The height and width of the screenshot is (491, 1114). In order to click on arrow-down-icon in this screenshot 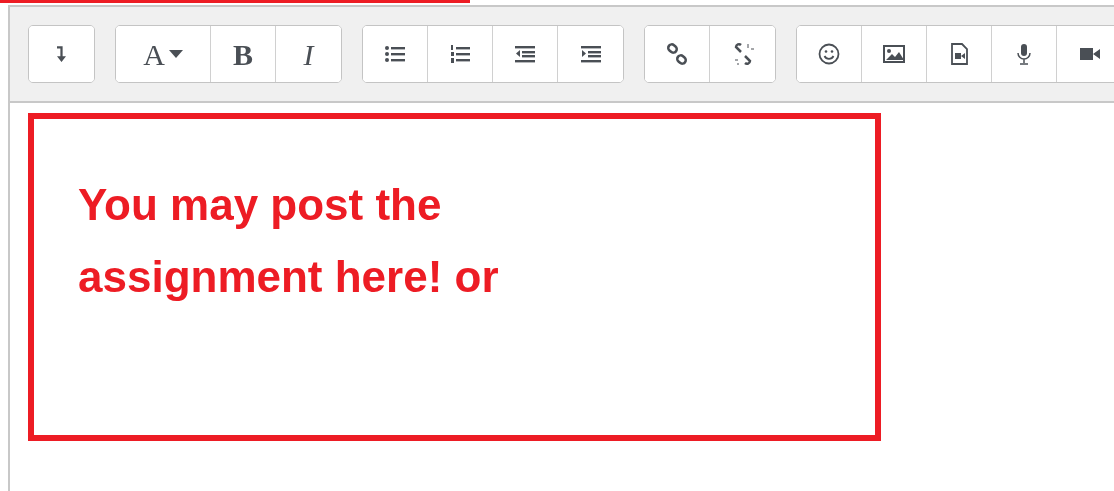, I will do `click(61, 54)`.